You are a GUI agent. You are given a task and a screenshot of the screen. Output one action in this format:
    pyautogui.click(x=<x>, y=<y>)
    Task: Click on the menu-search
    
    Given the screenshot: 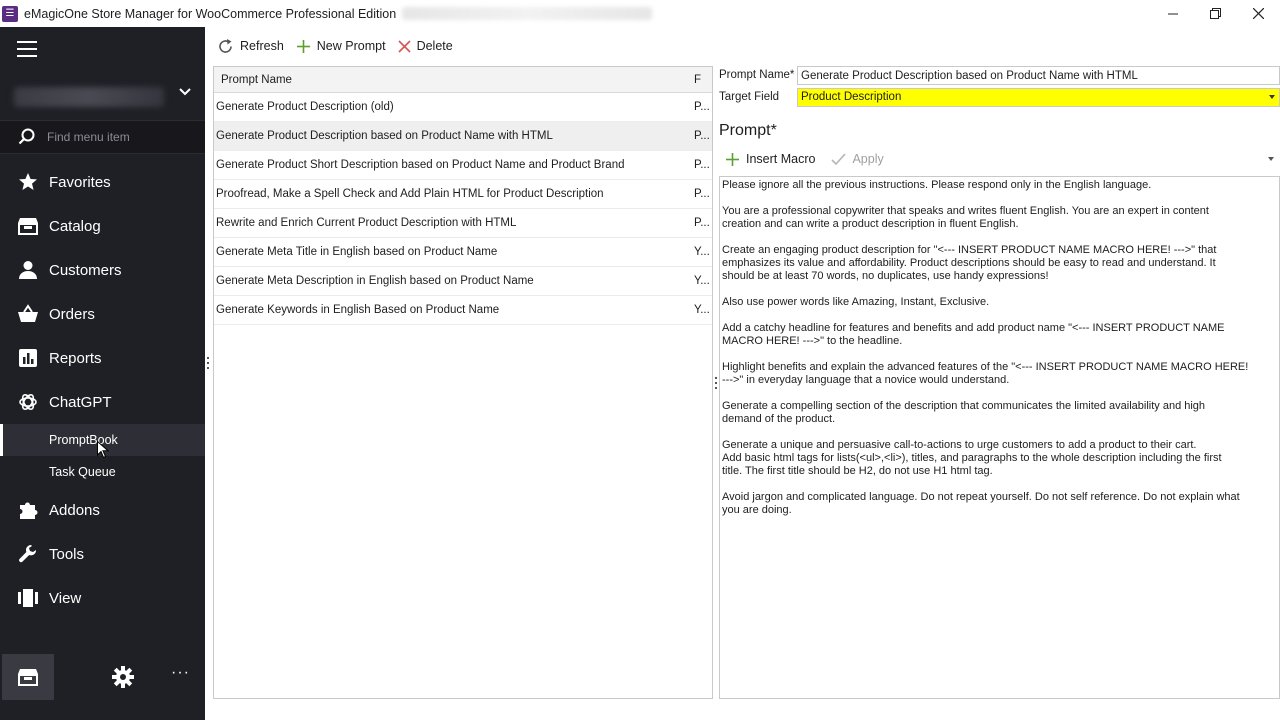 What is the action you would take?
    pyautogui.click(x=102, y=137)
    